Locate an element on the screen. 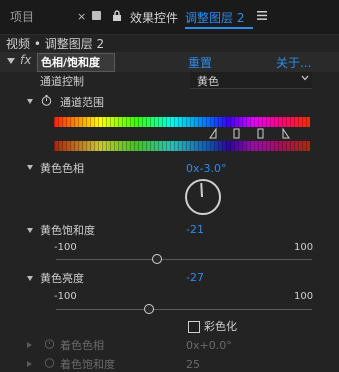 Image resolution: width=339 pixels, height=372 pixels. saturation-max: 100 is located at coordinates (304, 247).